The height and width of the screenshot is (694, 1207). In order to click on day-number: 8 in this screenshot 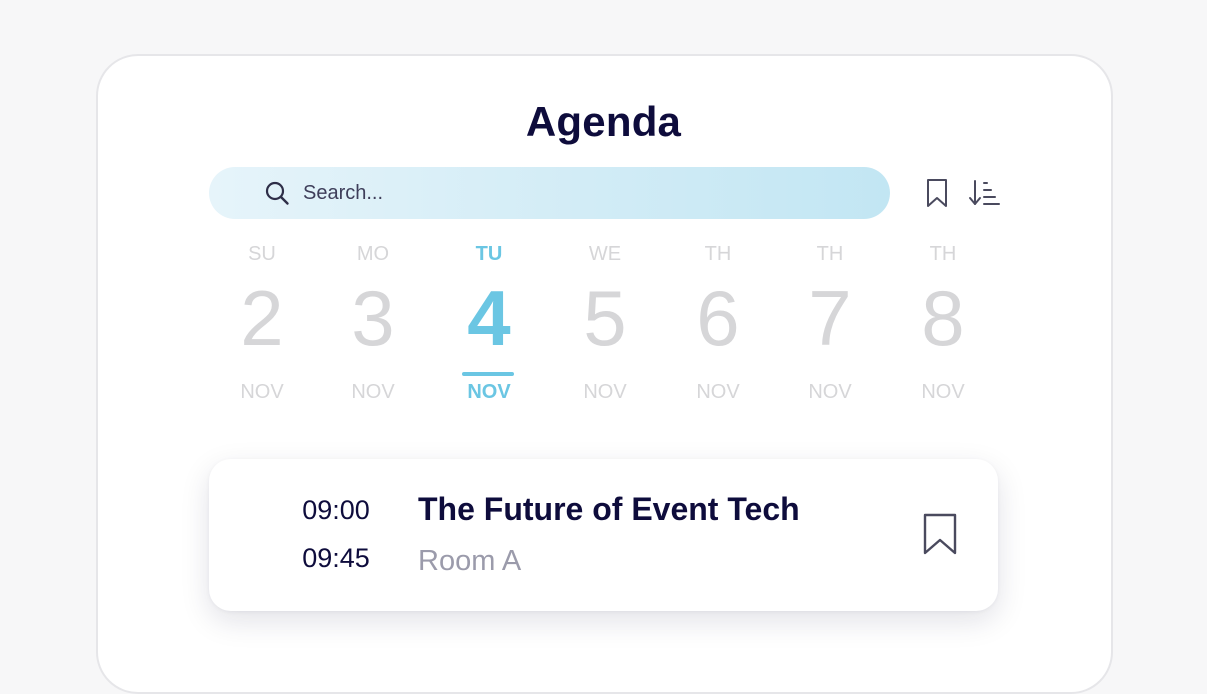, I will do `click(943, 318)`.